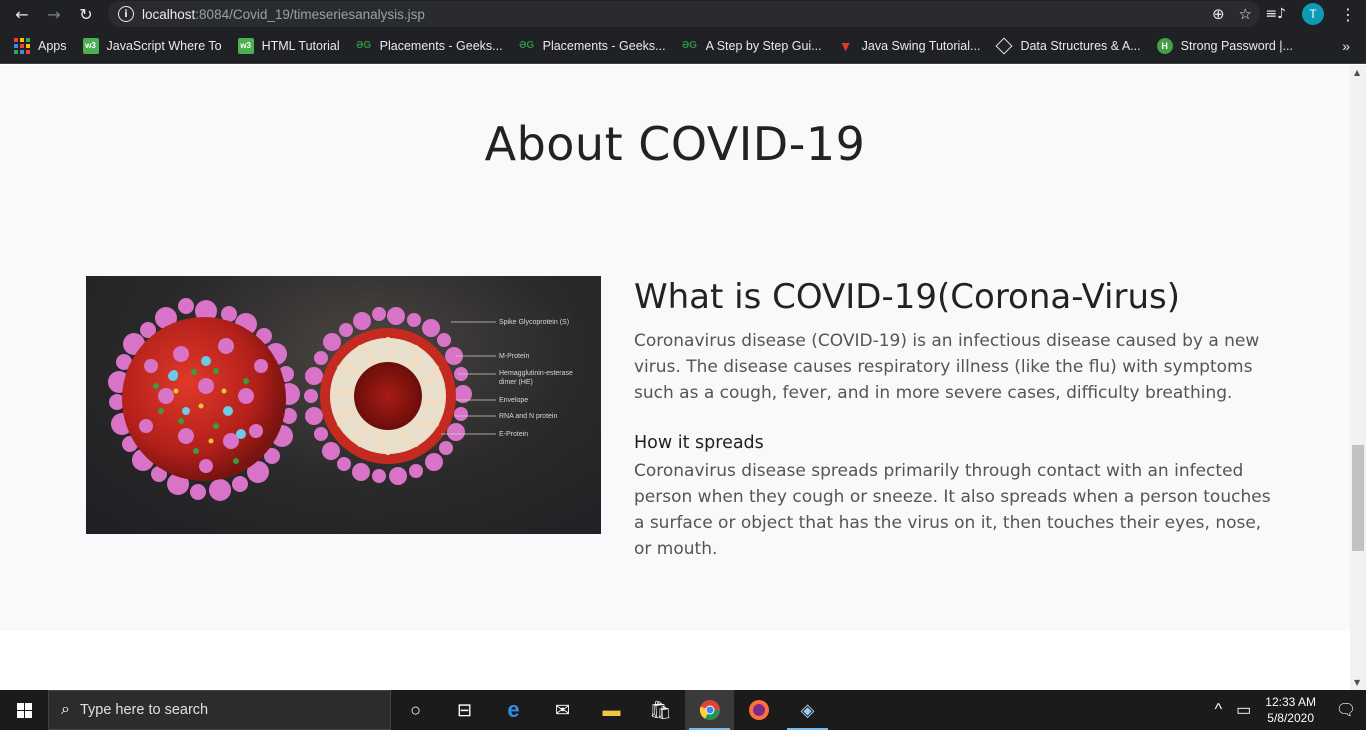 This screenshot has height=730, width=1366. I want to click on store-icon: 🛍, so click(660, 710).